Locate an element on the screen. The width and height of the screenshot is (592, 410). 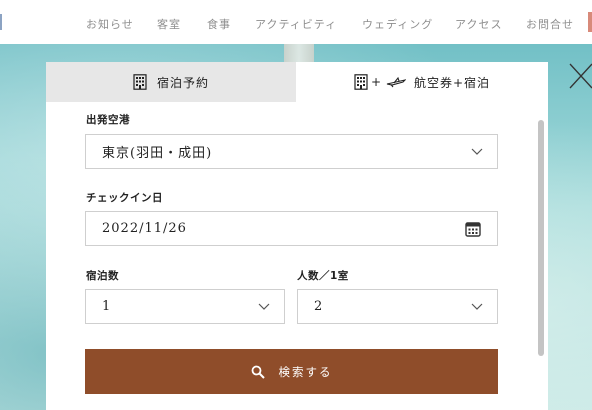
search-button-label: 検索する is located at coordinates (305, 371).